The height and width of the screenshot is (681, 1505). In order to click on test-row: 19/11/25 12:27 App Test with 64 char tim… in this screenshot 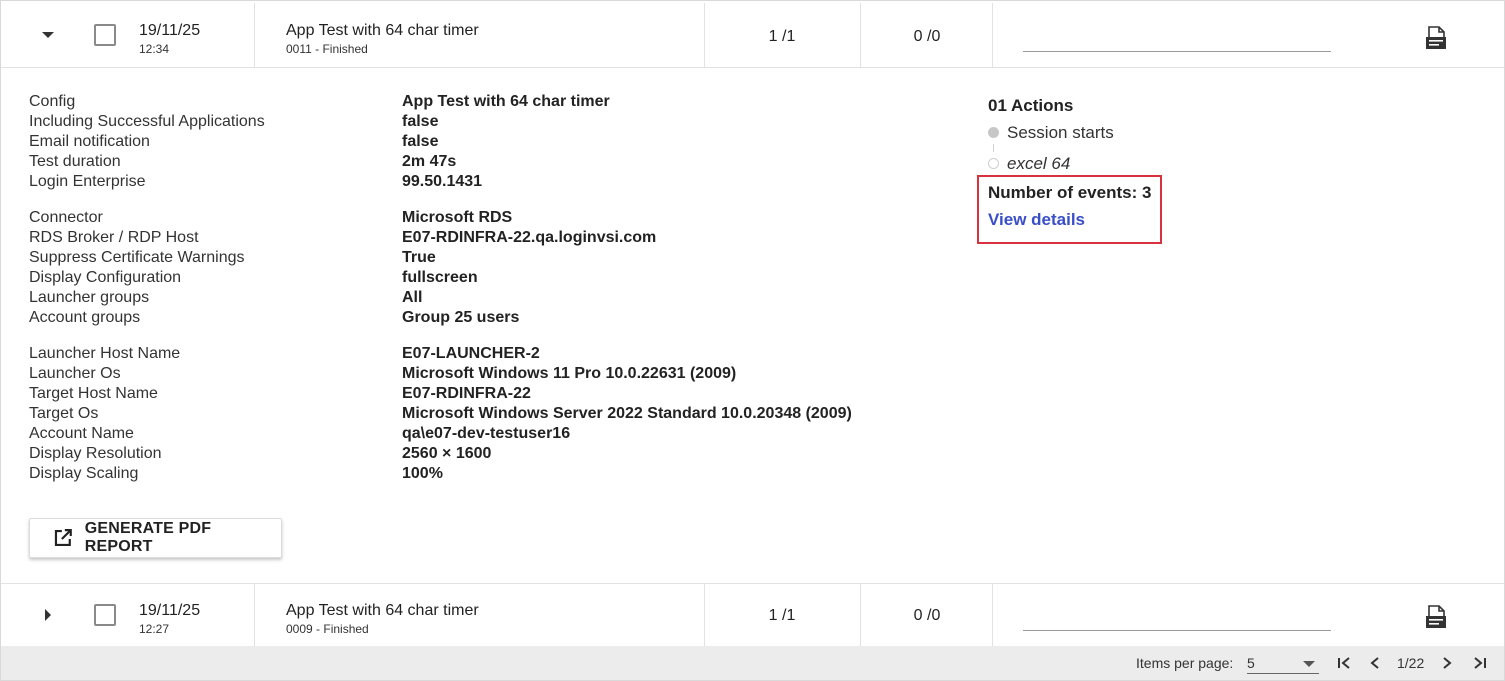, I will do `click(752, 615)`.